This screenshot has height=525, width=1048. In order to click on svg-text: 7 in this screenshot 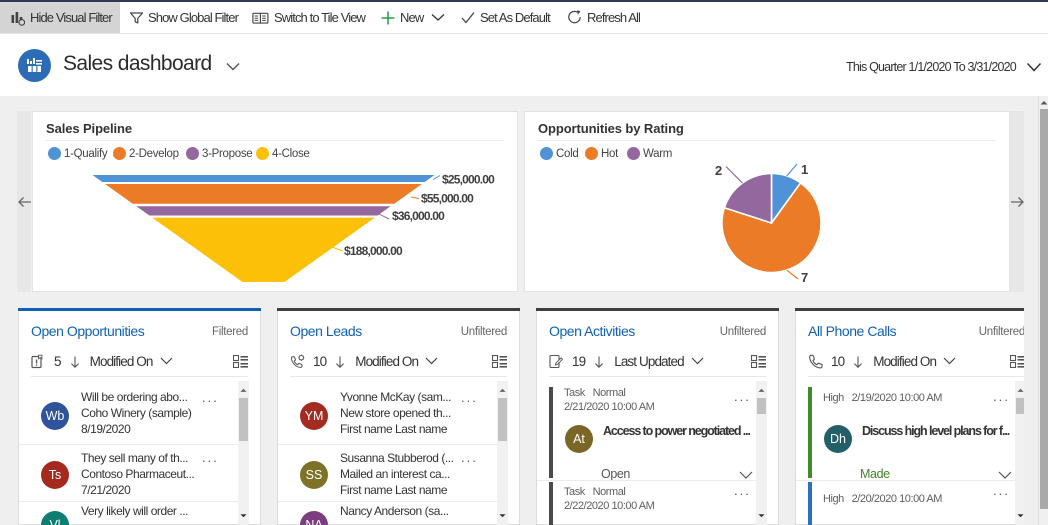, I will do `click(804, 277)`.